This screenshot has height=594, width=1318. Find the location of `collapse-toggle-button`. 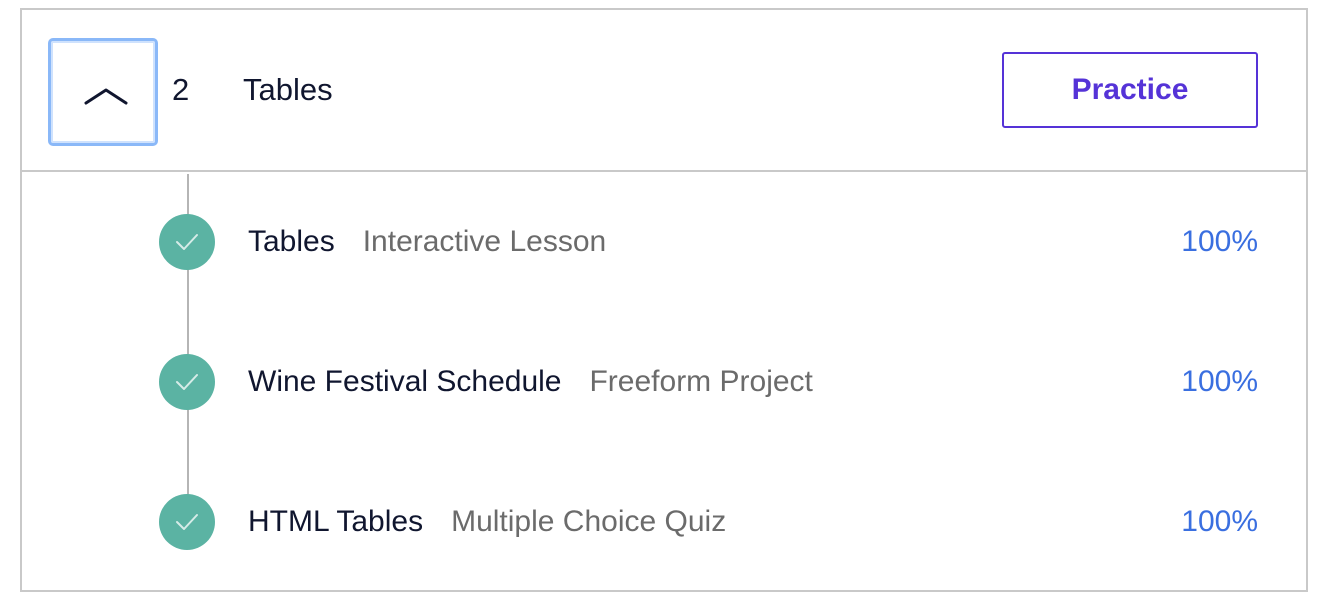

collapse-toggle-button is located at coordinates (103, 92).